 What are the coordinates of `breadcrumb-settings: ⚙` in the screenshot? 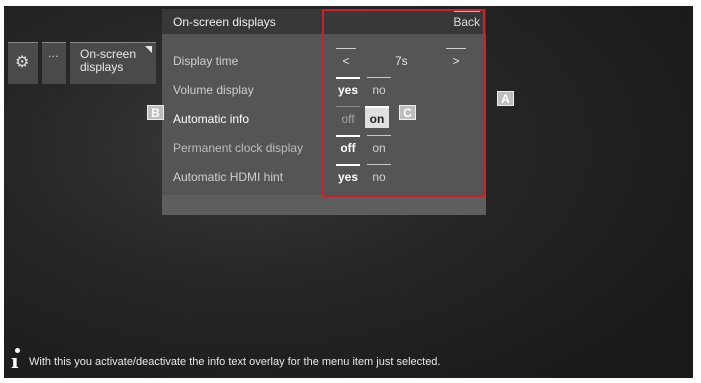 It's located at (23, 63).